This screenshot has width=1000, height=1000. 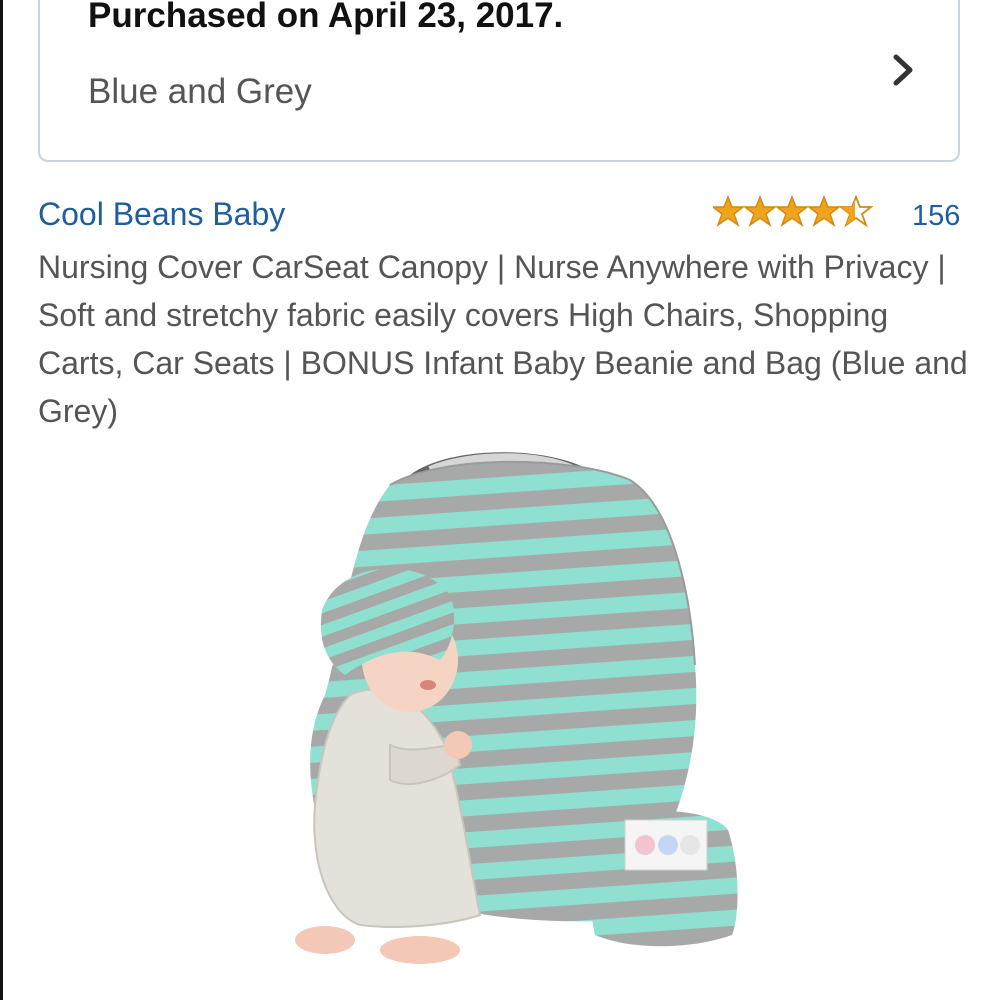 What do you see at coordinates (855, 211) in the screenshot?
I see `half-star-icon` at bounding box center [855, 211].